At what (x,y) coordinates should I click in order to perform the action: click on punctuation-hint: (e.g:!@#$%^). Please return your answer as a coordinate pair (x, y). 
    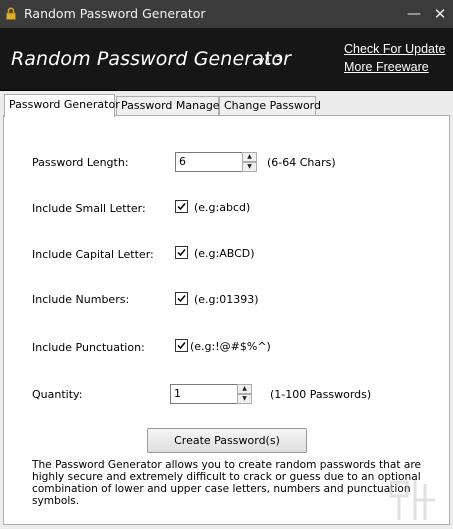
    Looking at the image, I should click on (230, 346).